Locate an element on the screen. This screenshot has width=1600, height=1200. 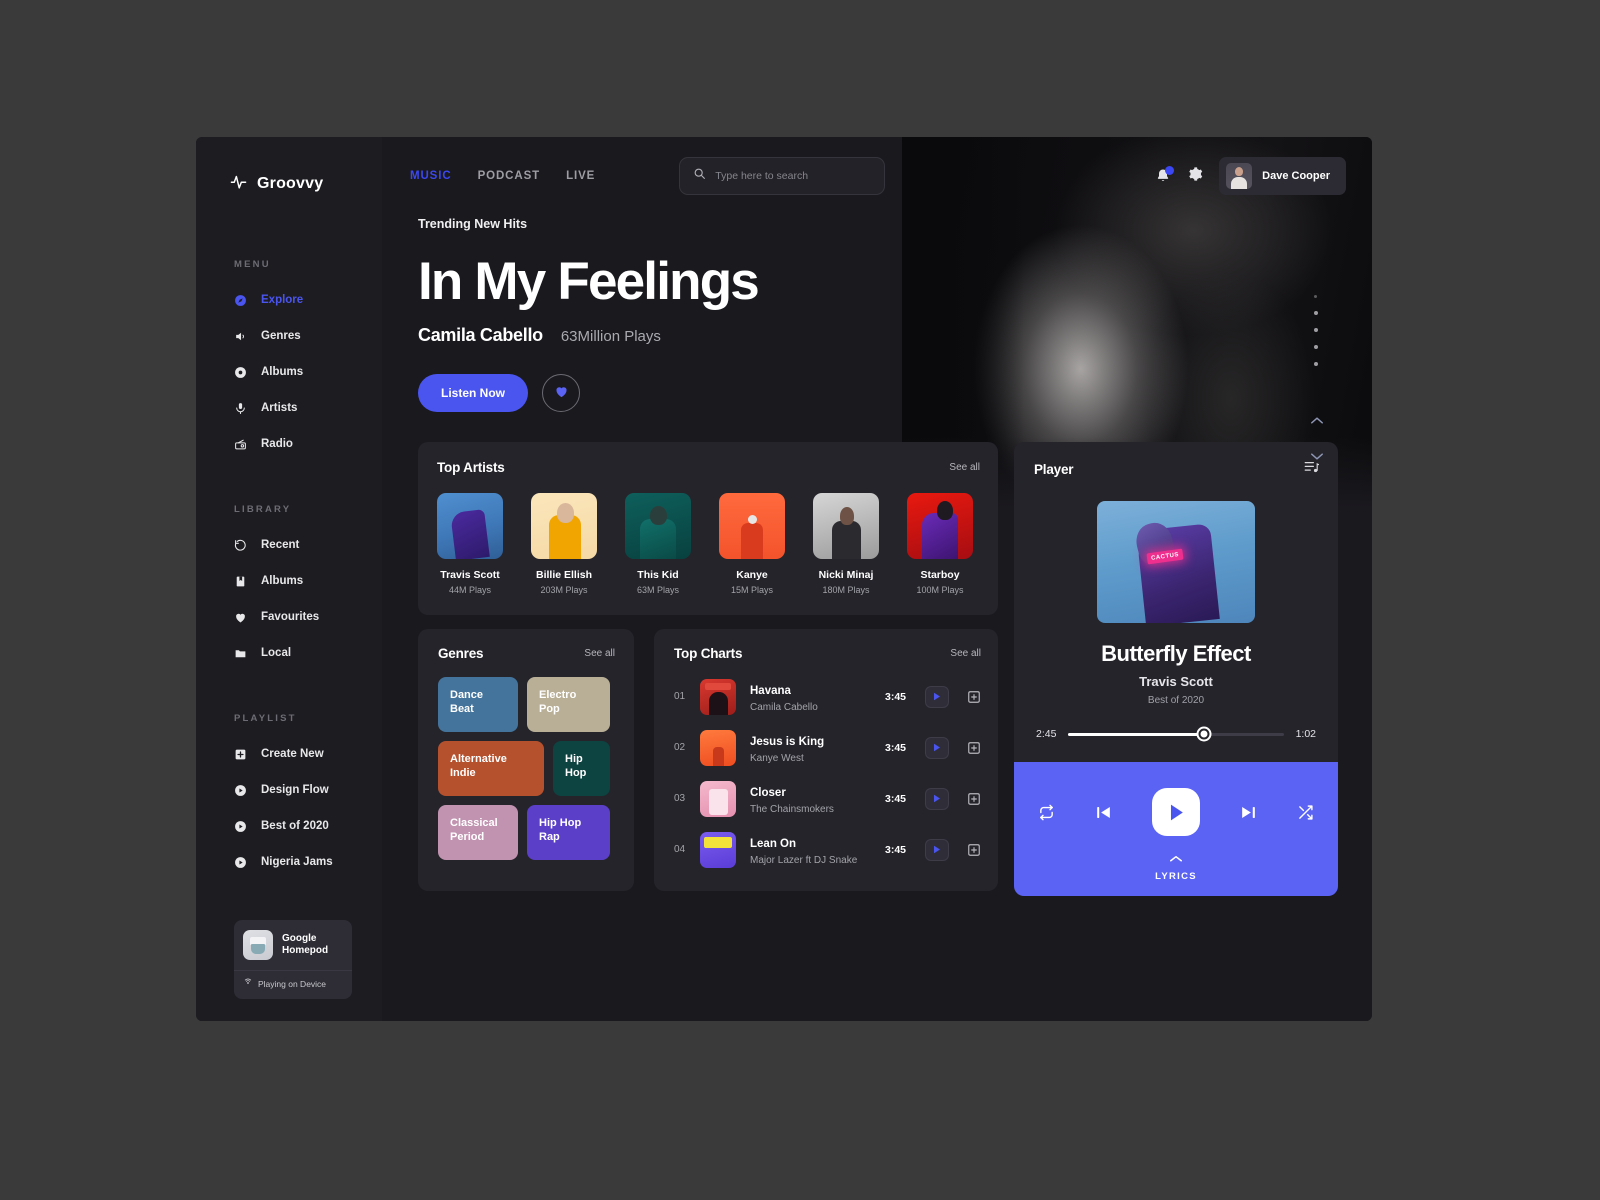
table-row: 04 Lean On Major Lazer ft DJ Snake 3:45 is located at coordinates (827, 849).